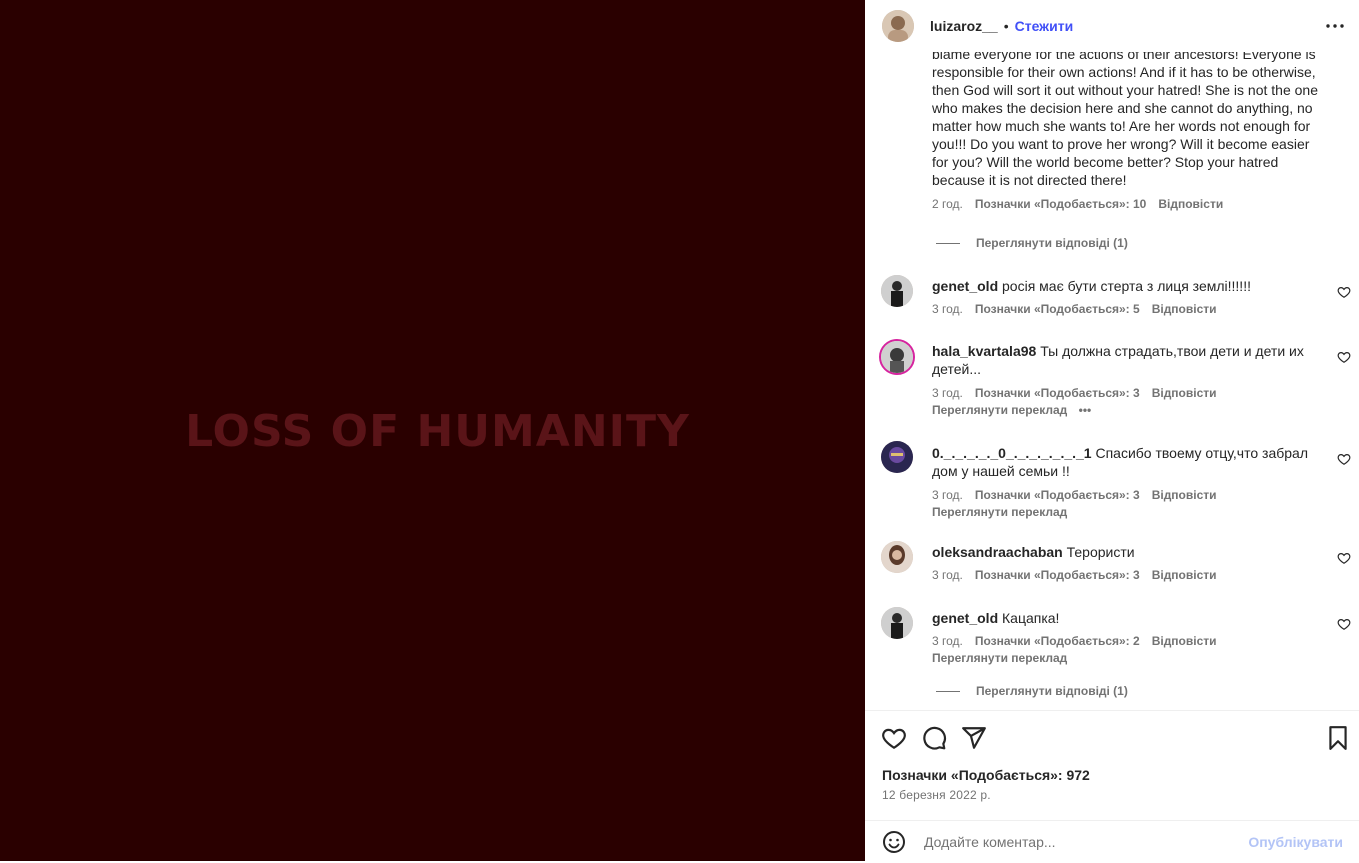 This screenshot has width=1359, height=863. What do you see at coordinates (1012, 453) in the screenshot?
I see `comment-username: 0._._._._._0_._._._._._._1` at bounding box center [1012, 453].